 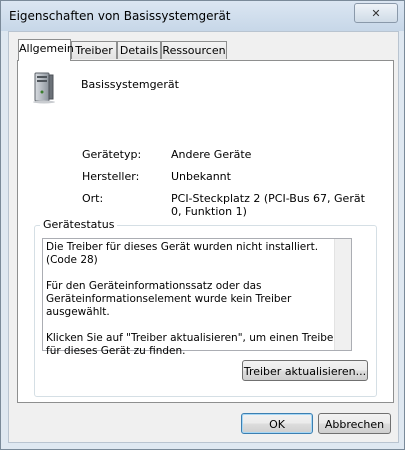 I want to click on title-bar: Eigenschaften von Basissystemgerät ✕, so click(x=202, y=16).